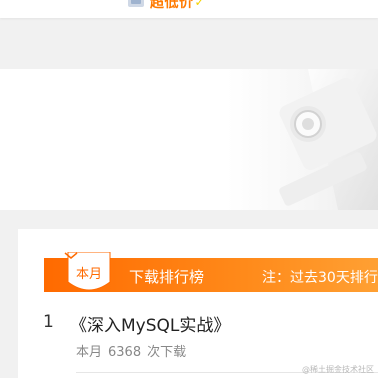 This screenshot has width=378, height=378. I want to click on download-meta: 本月 6368 次下载, so click(134, 350).